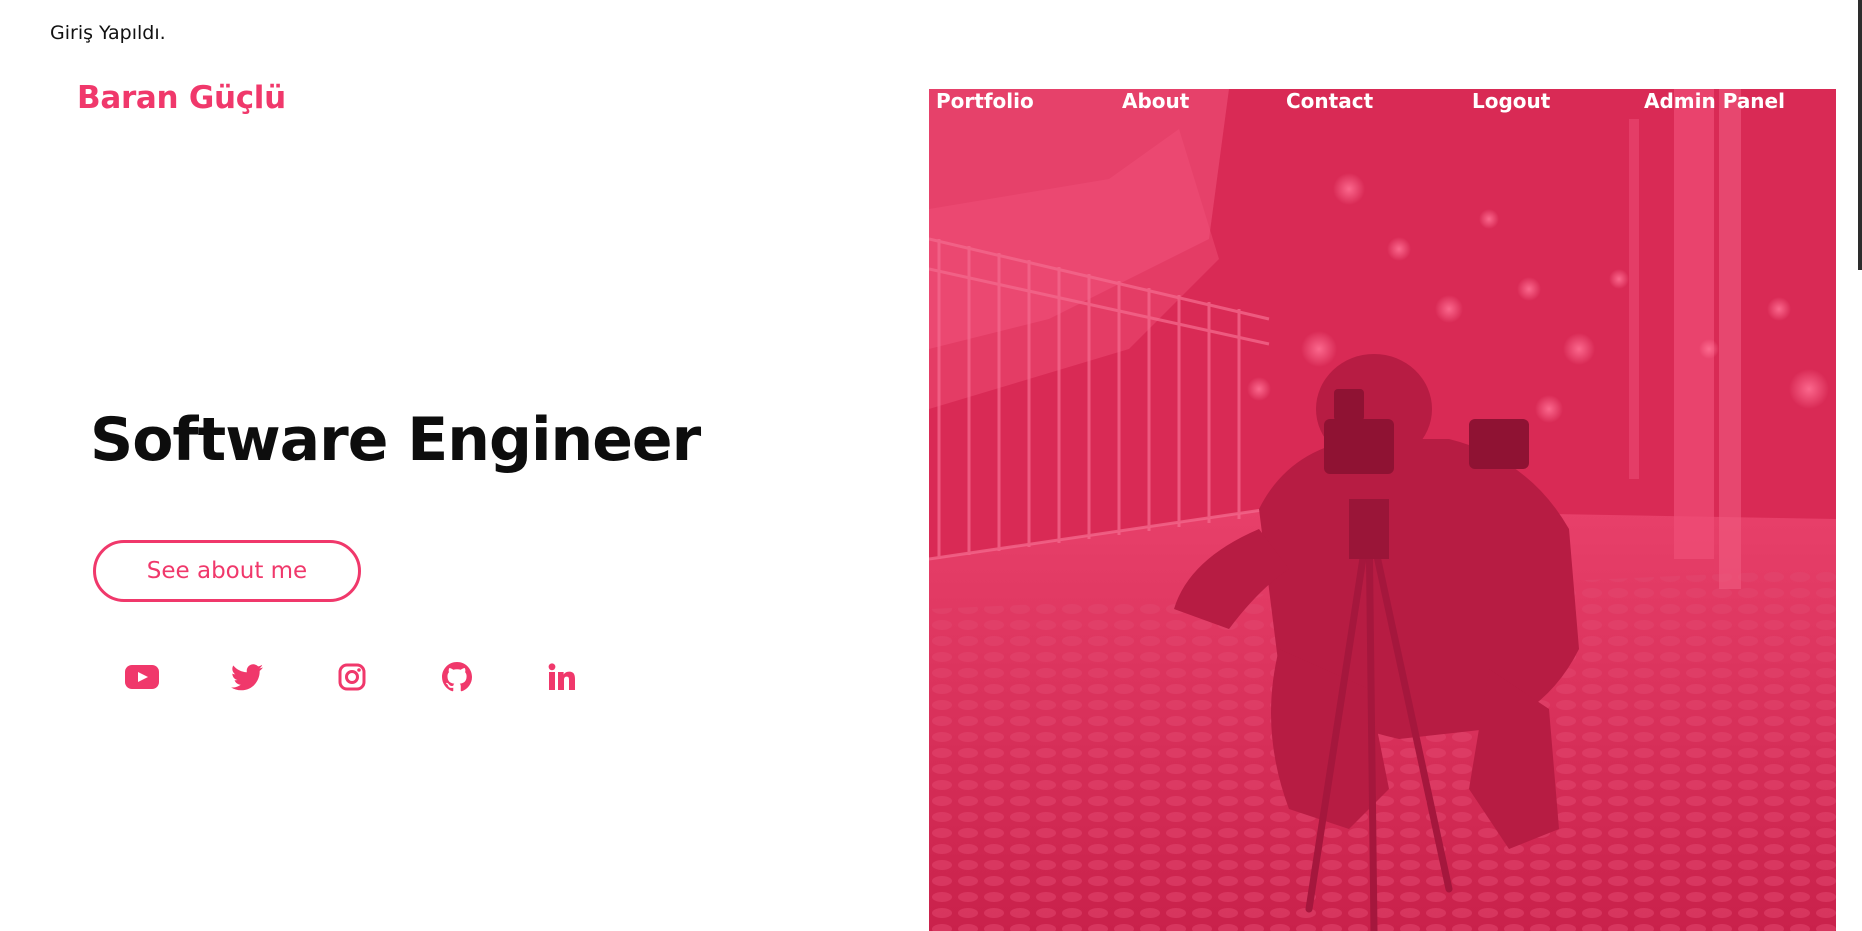  What do you see at coordinates (985, 101) in the screenshot?
I see `nav-link-portfolio: Portfolio` at bounding box center [985, 101].